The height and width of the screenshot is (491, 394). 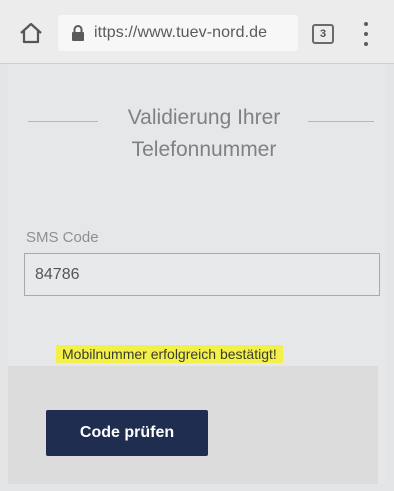 I want to click on sms-code-label: SMS Code, so click(x=62, y=237).